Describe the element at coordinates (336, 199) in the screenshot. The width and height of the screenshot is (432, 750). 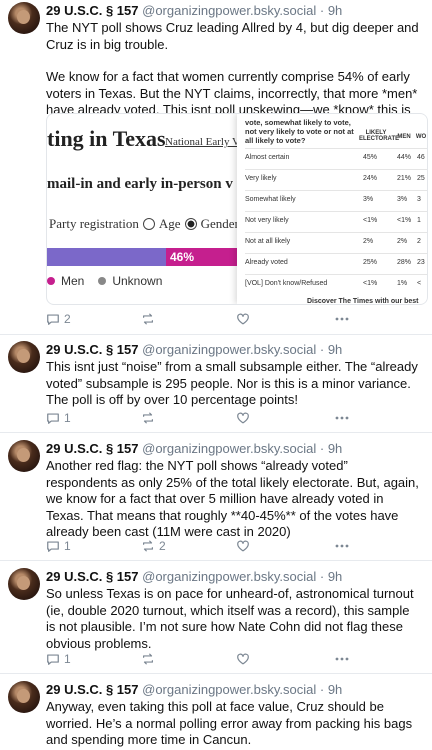
I see `table-row: Somewhat likely 3% 3% 3` at that location.